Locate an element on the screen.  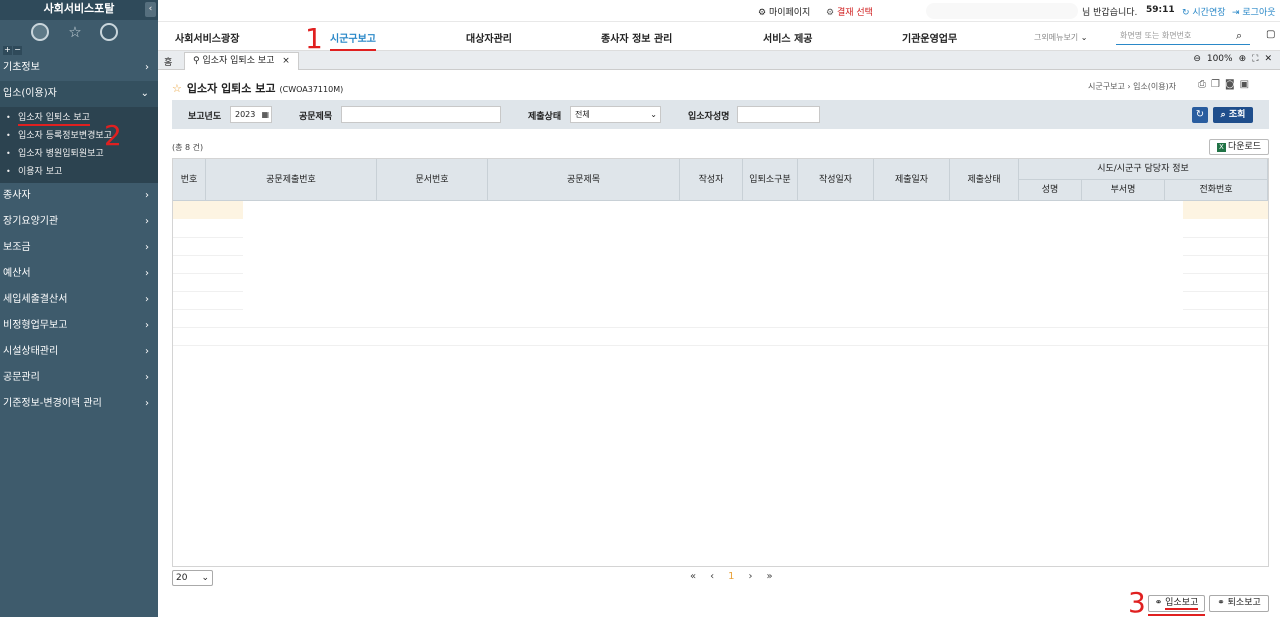
sidebar-item-history: 기준정보-변경이력 관리 › is located at coordinates (79, 404).